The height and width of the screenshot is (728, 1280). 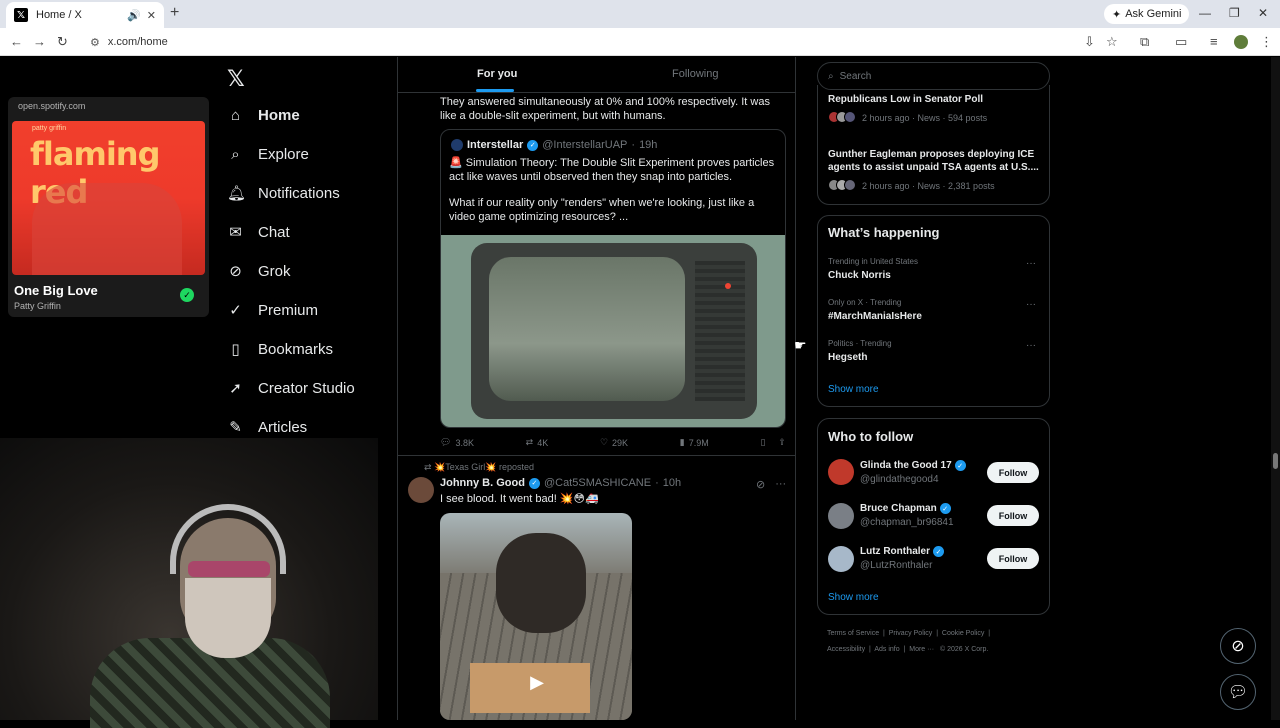 What do you see at coordinates (537, 682) in the screenshot?
I see `play-icon: ▶` at bounding box center [537, 682].